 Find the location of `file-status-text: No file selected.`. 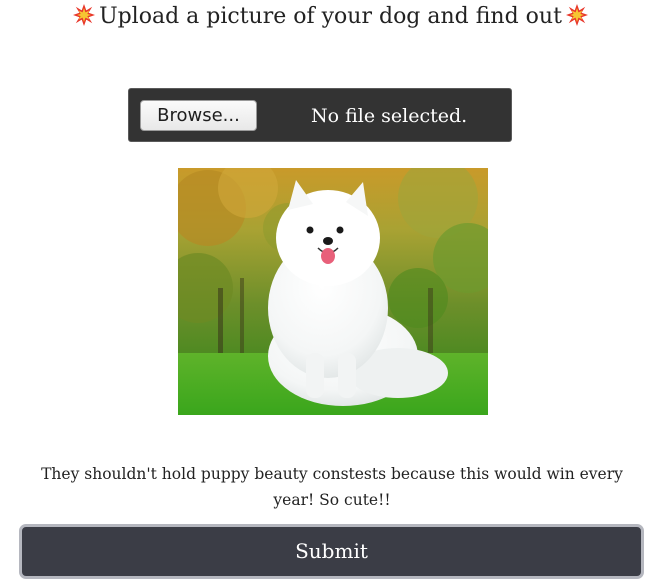

file-status-text: No file selected. is located at coordinates (389, 116).